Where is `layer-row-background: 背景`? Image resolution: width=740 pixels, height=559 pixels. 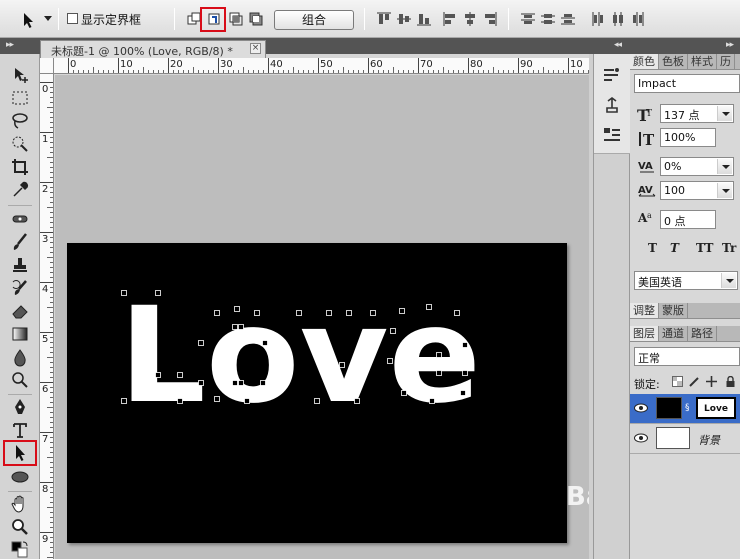
layer-row-background: 背景 is located at coordinates (685, 439).